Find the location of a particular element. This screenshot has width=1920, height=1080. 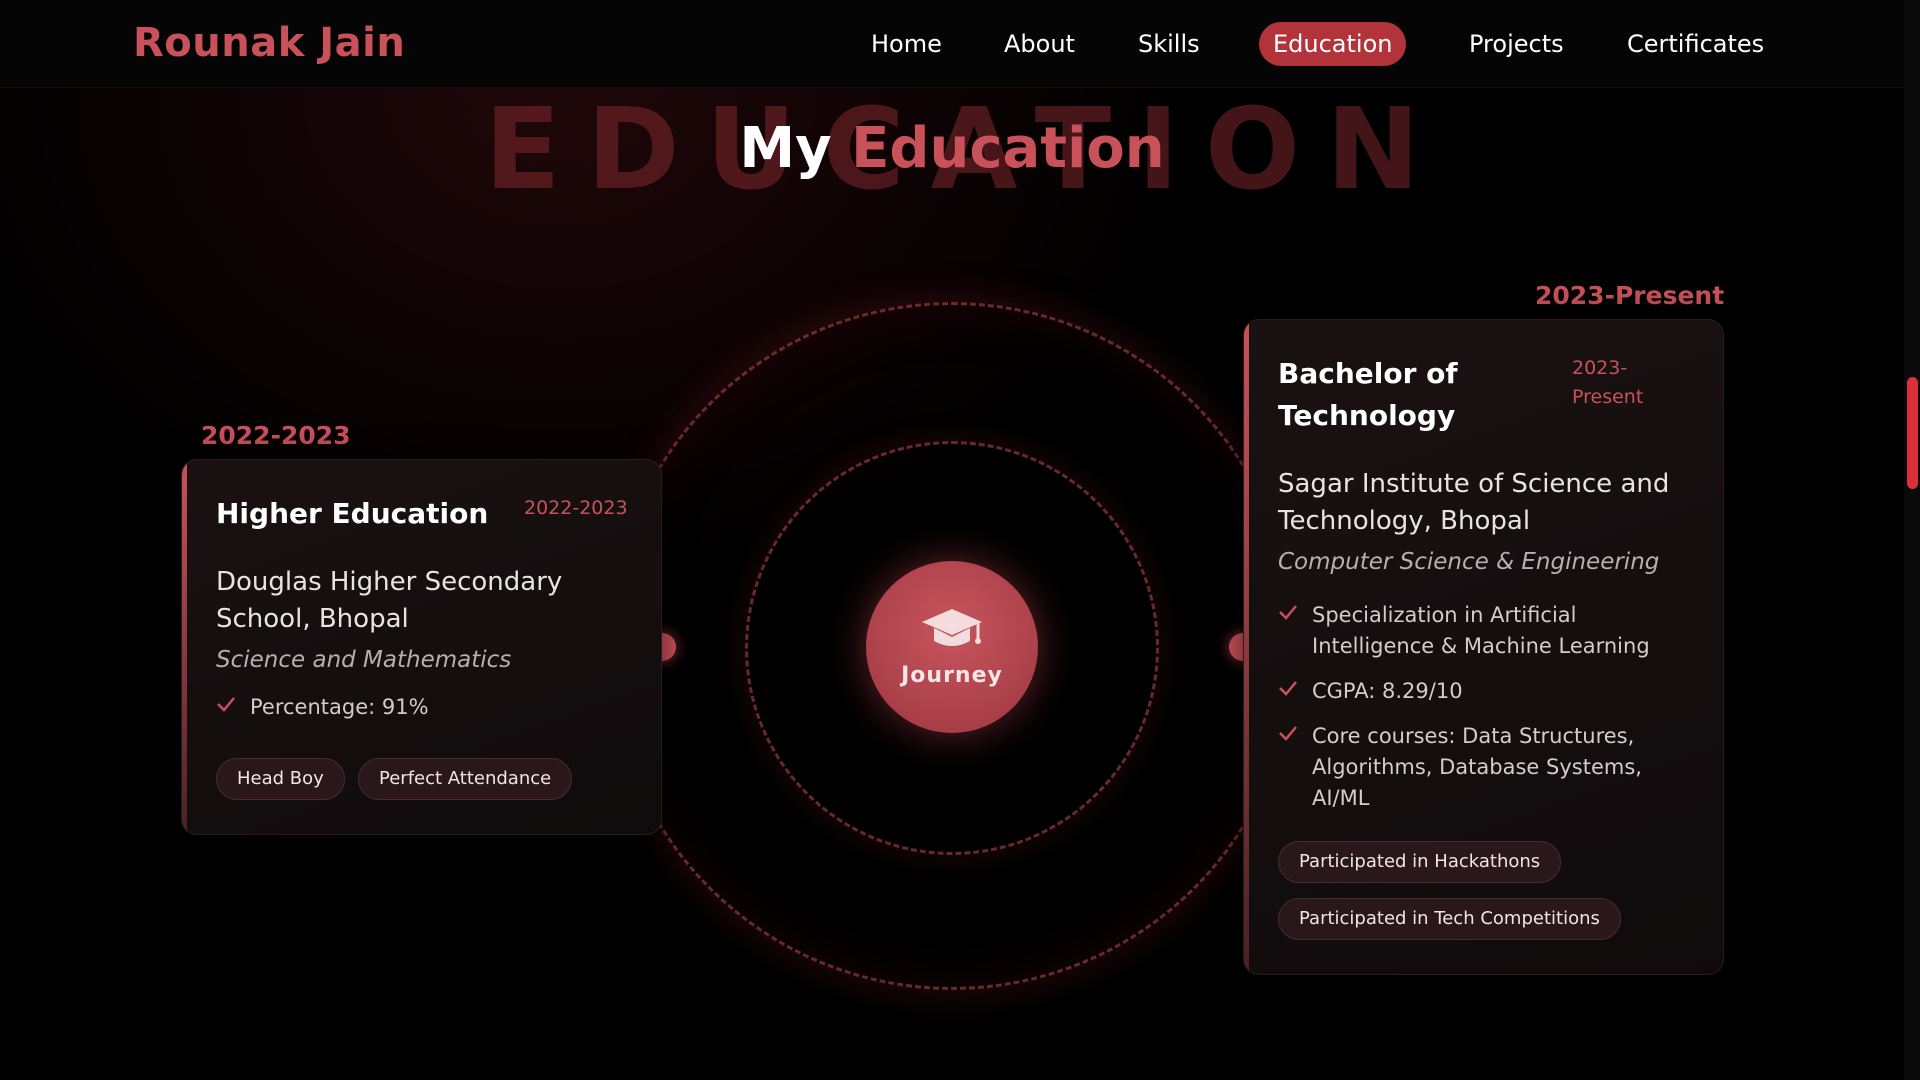

card-title: Bachelor of Technology is located at coordinates (1368, 394).